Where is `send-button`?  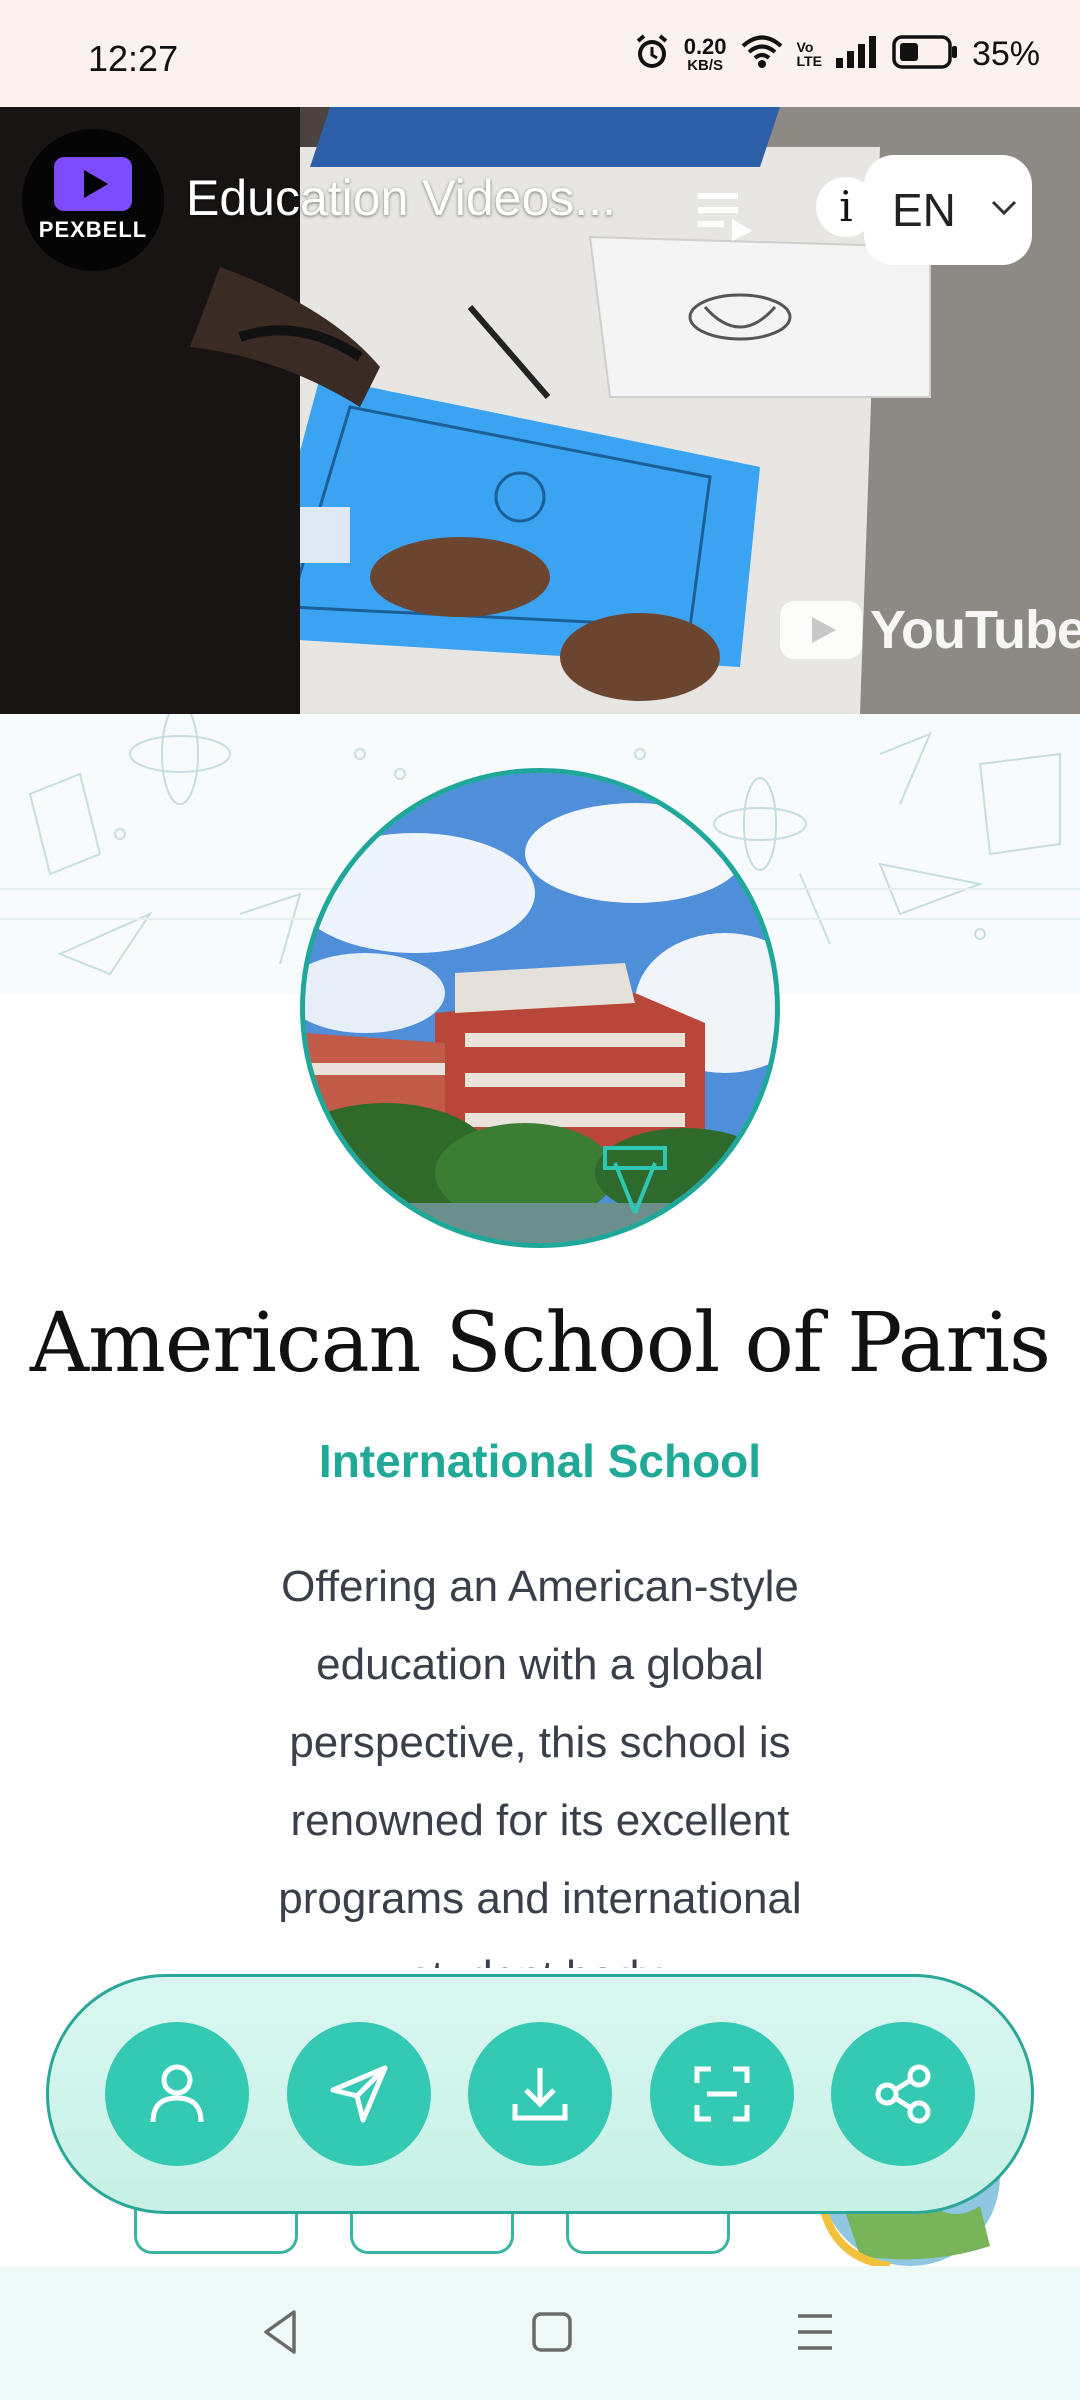
send-button is located at coordinates (358, 2094).